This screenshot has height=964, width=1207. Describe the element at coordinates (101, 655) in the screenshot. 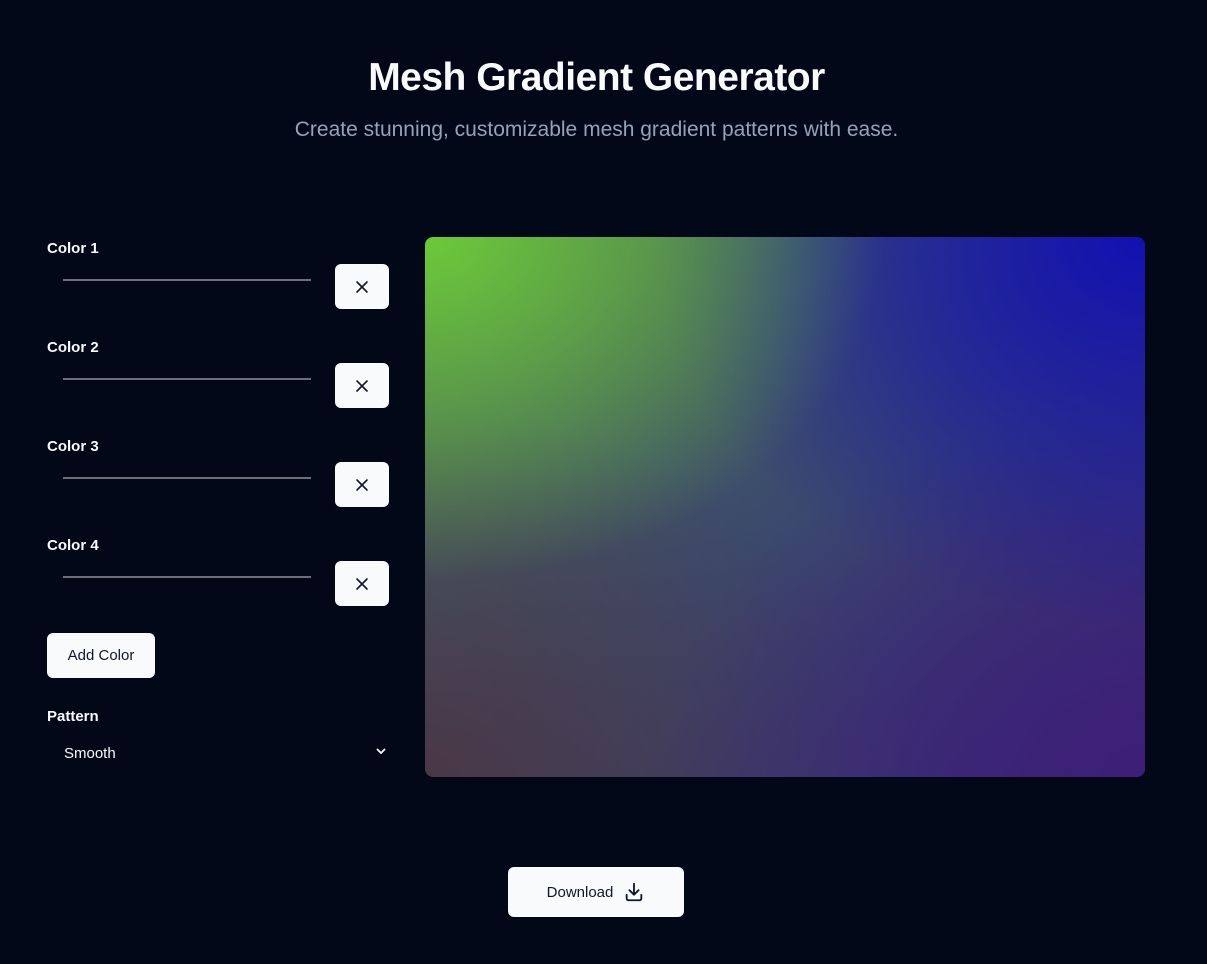

I see `add-color-button: Add Color` at that location.